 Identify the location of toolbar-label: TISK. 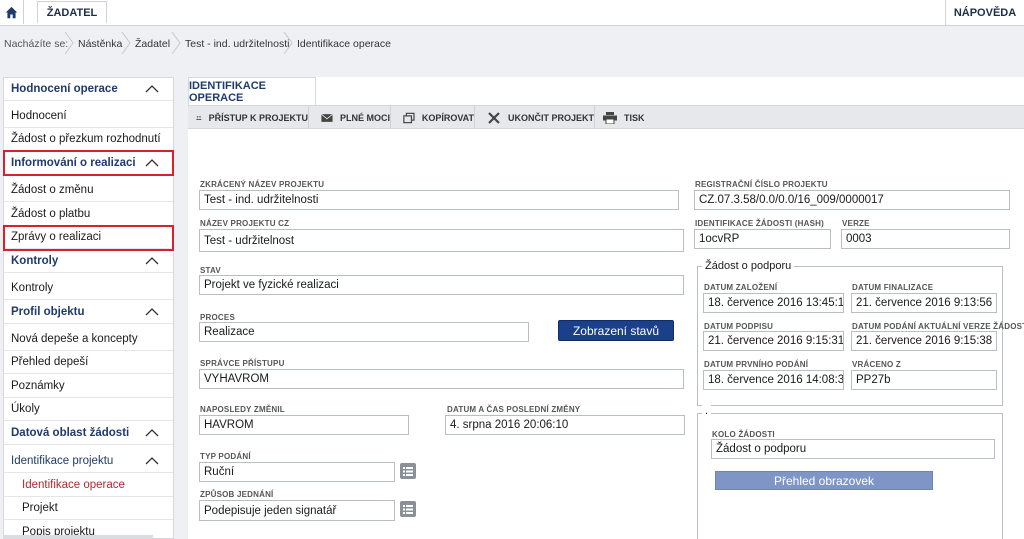
(634, 117).